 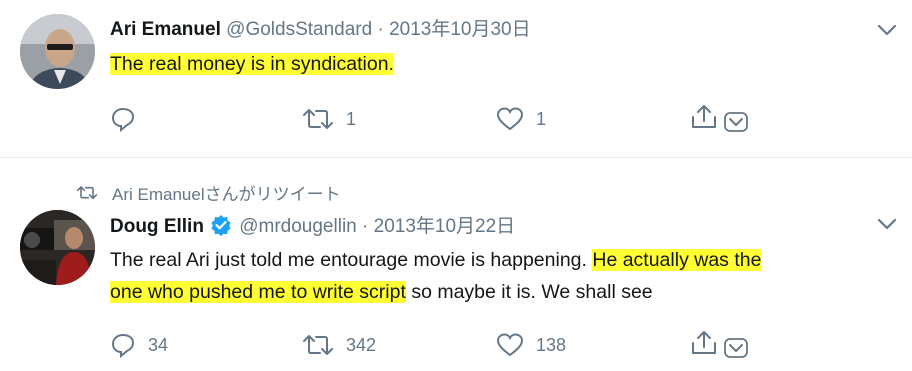 I want to click on highlighted-text: The real money is in syndication., so click(x=252, y=64).